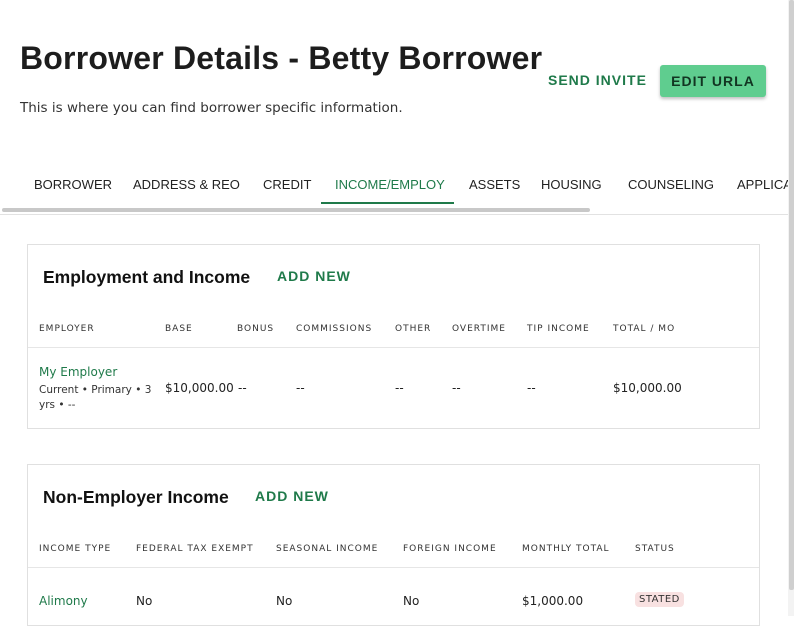 The width and height of the screenshot is (794, 626). What do you see at coordinates (387, 203) in the screenshot?
I see `active-tab-indicator` at bounding box center [387, 203].